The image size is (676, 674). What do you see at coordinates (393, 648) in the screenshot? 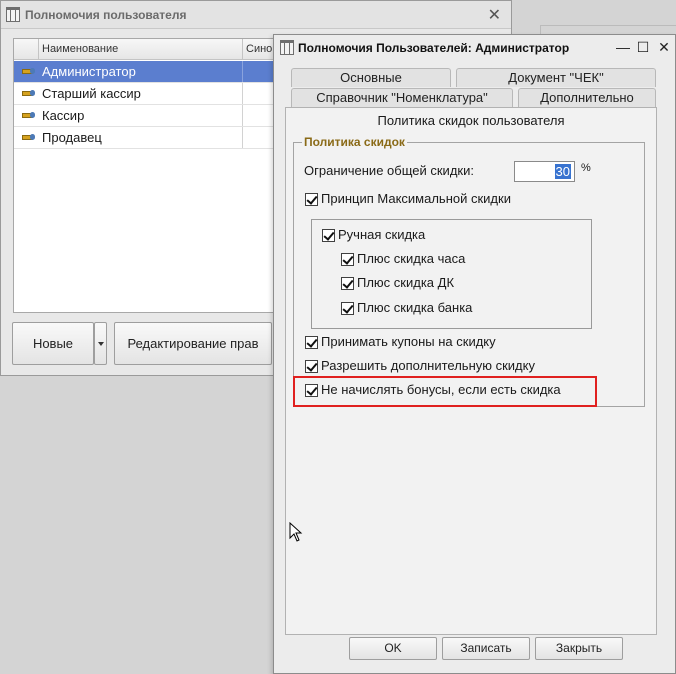
I see `ok-button: OK` at bounding box center [393, 648].